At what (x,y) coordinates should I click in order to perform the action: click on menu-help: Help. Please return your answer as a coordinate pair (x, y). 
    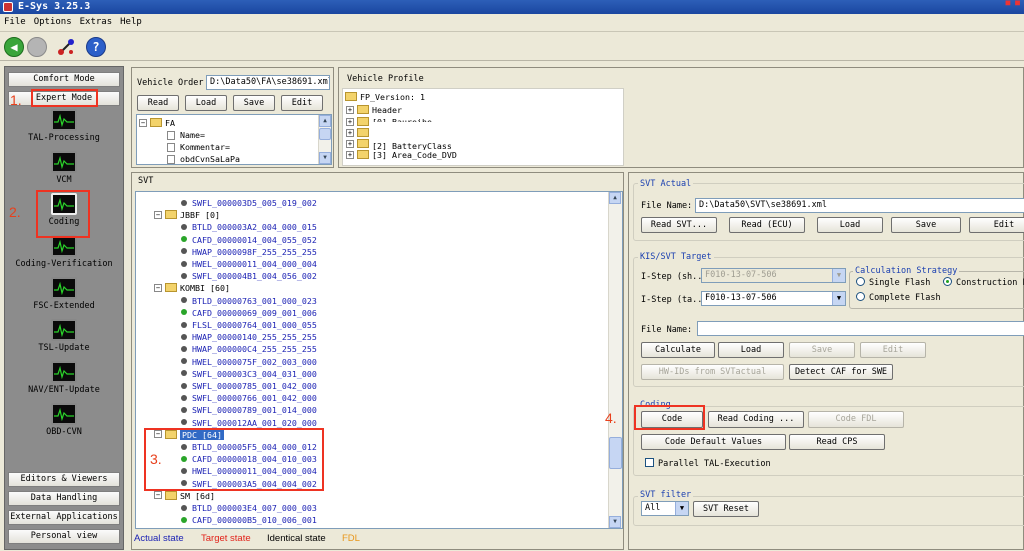
    Looking at the image, I should click on (131, 20).